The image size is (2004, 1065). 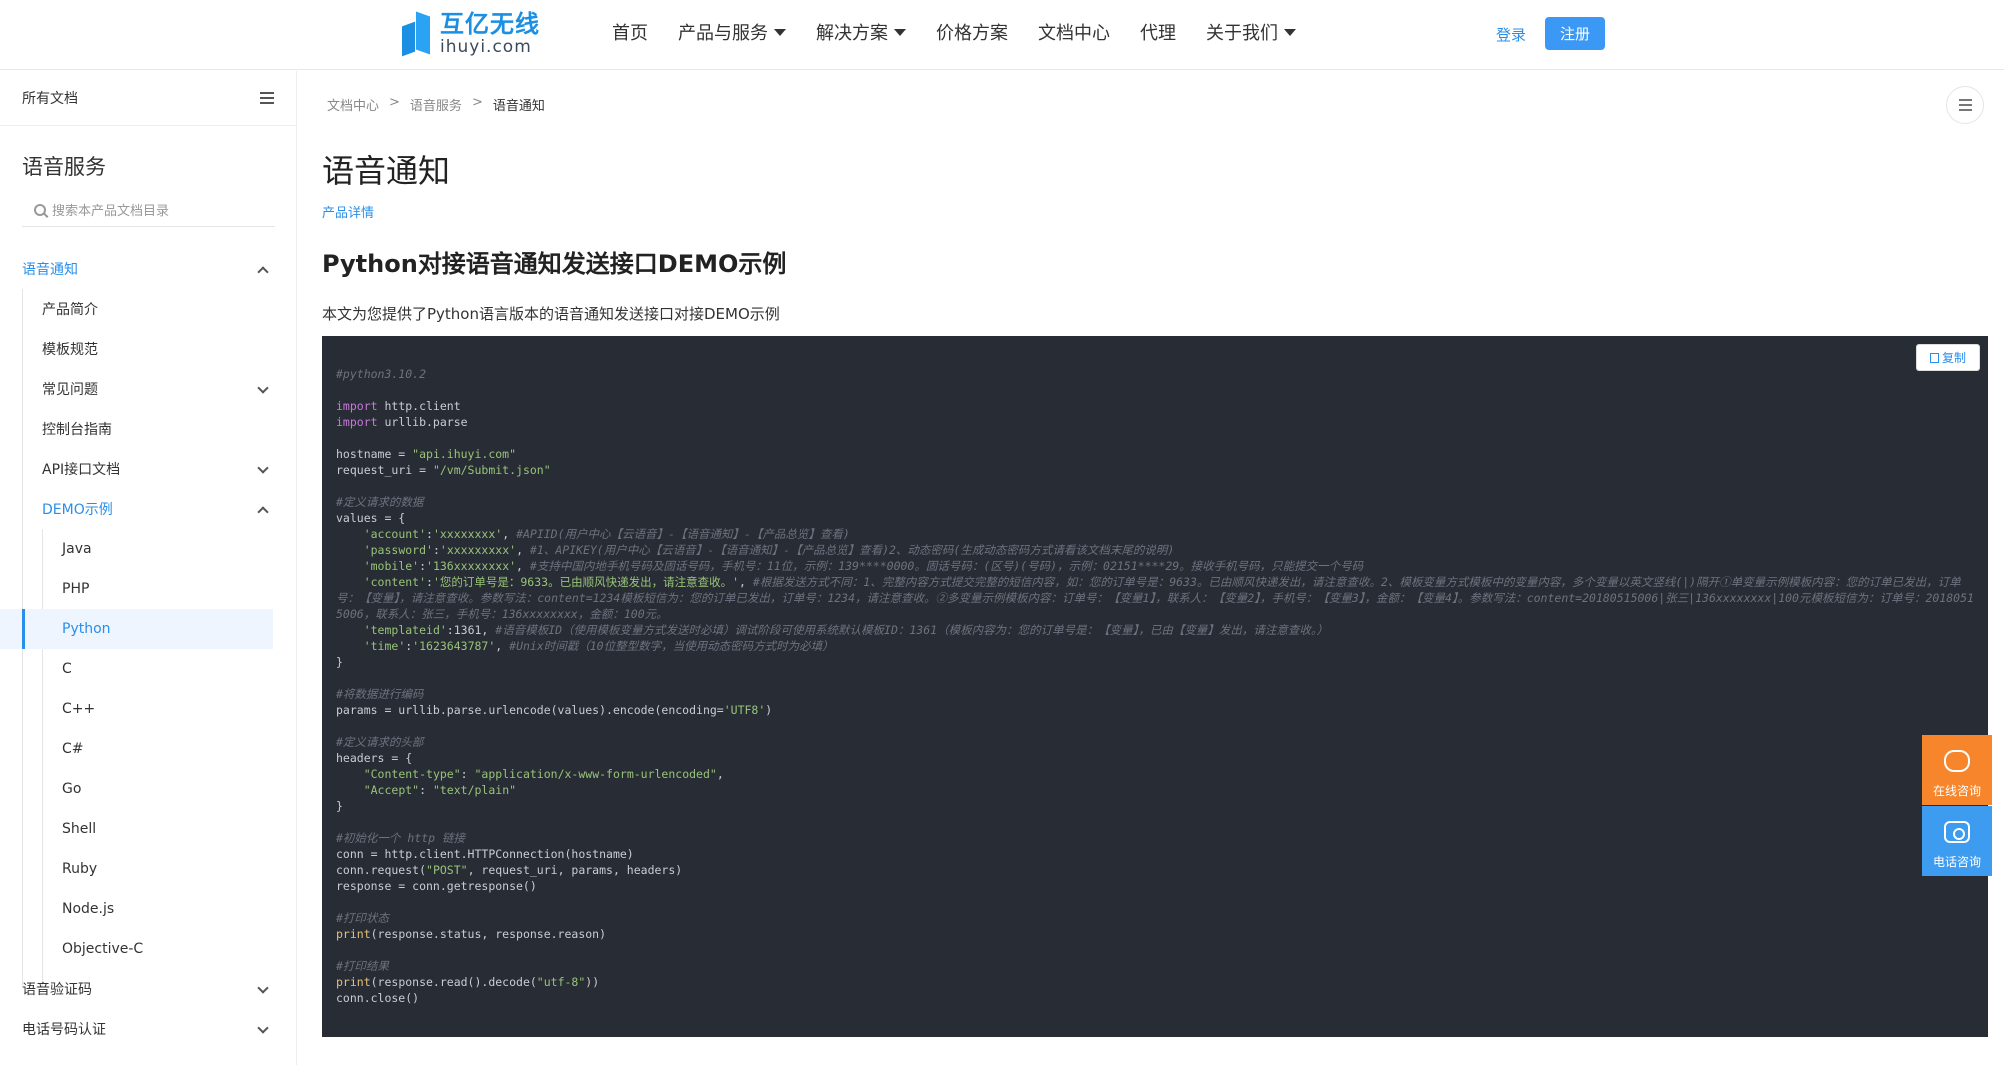 I want to click on breadcrumb-item: 文档中心, so click(x=353, y=104).